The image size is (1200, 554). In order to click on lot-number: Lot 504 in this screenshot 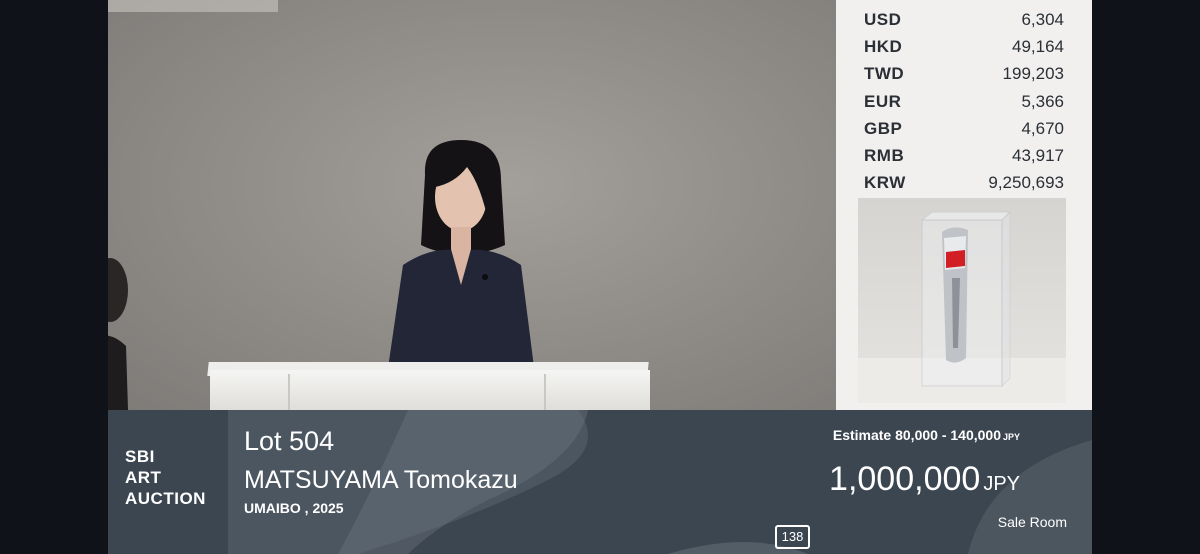, I will do `click(289, 441)`.